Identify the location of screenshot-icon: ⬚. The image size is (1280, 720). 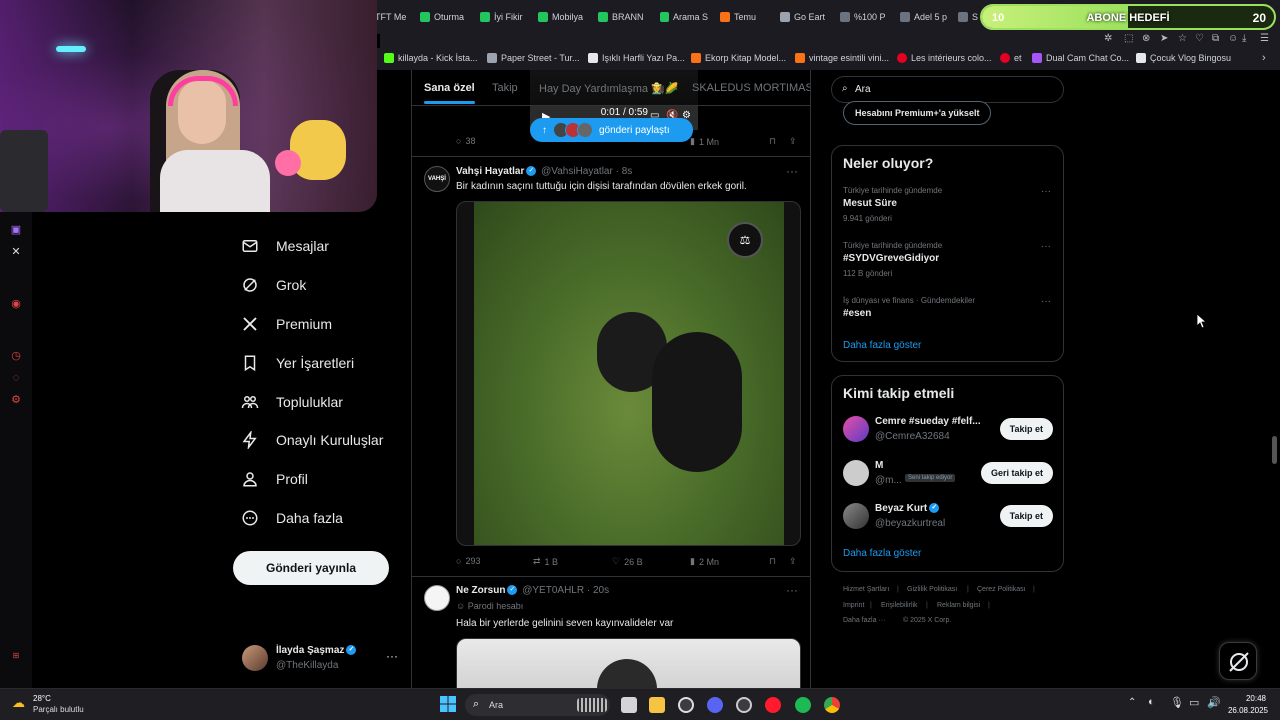
(1128, 38).